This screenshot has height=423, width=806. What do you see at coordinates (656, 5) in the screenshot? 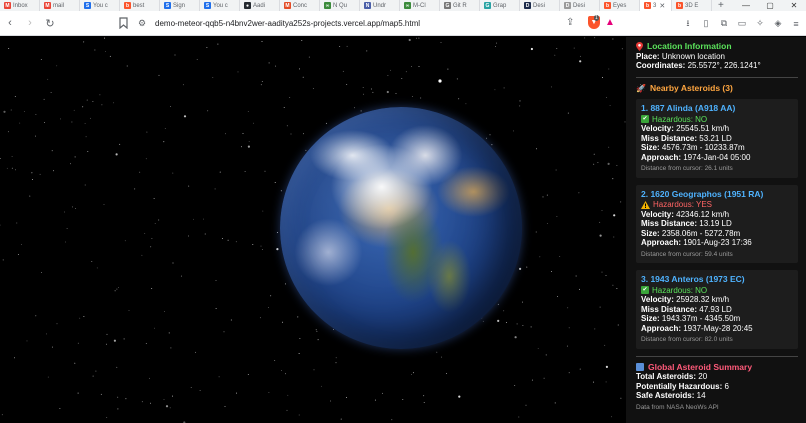
I see `browser-tab: b 3 ✕` at bounding box center [656, 5].